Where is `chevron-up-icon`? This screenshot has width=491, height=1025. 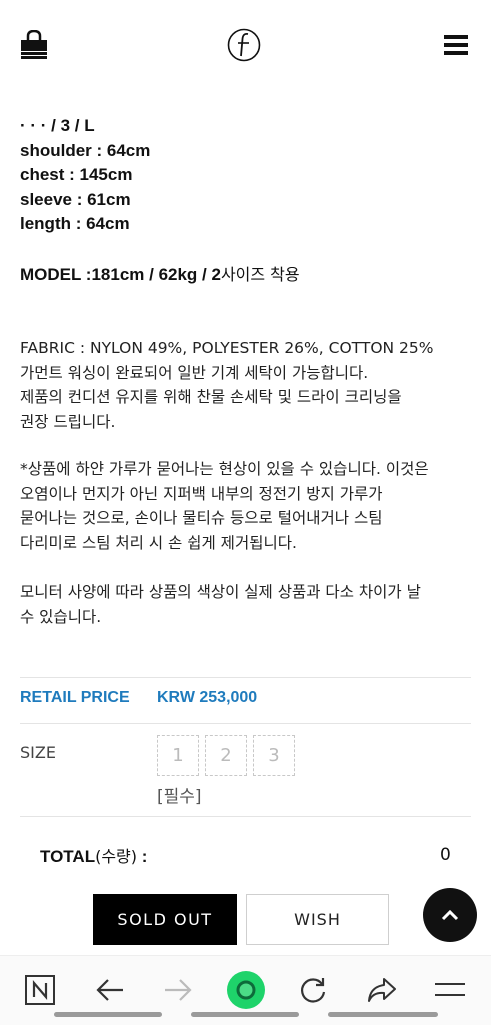 chevron-up-icon is located at coordinates (450, 915).